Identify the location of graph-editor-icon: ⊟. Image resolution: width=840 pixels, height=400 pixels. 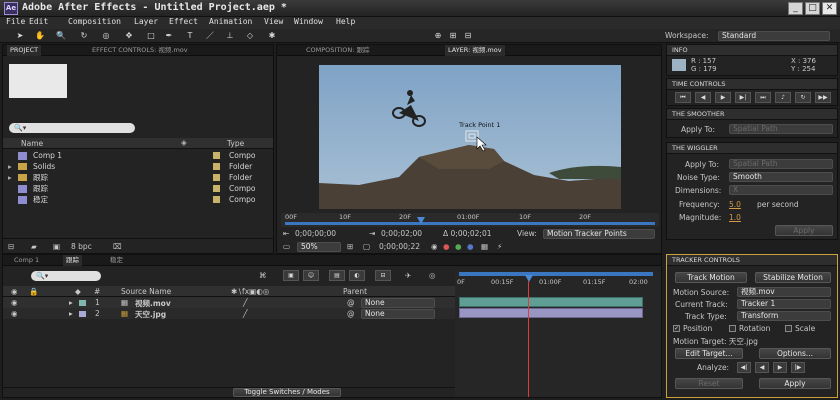
(383, 275).